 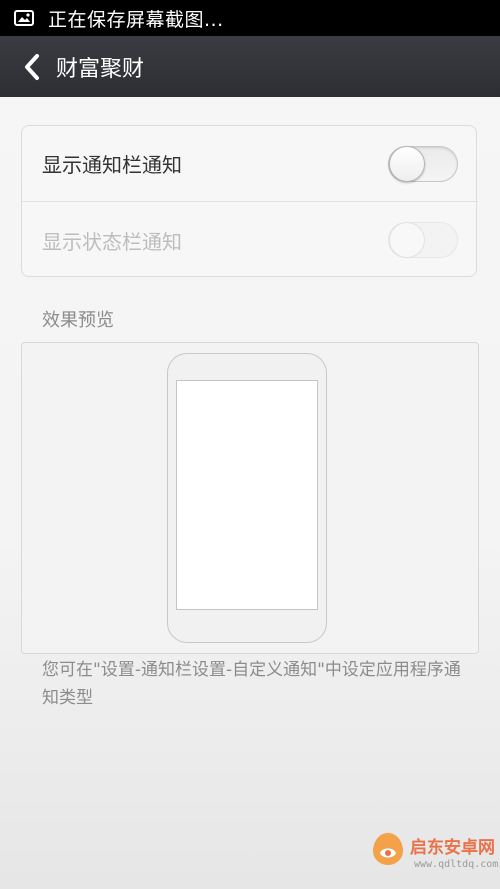 What do you see at coordinates (250, 66) in the screenshot?
I see `title-bar: 财富聚财` at bounding box center [250, 66].